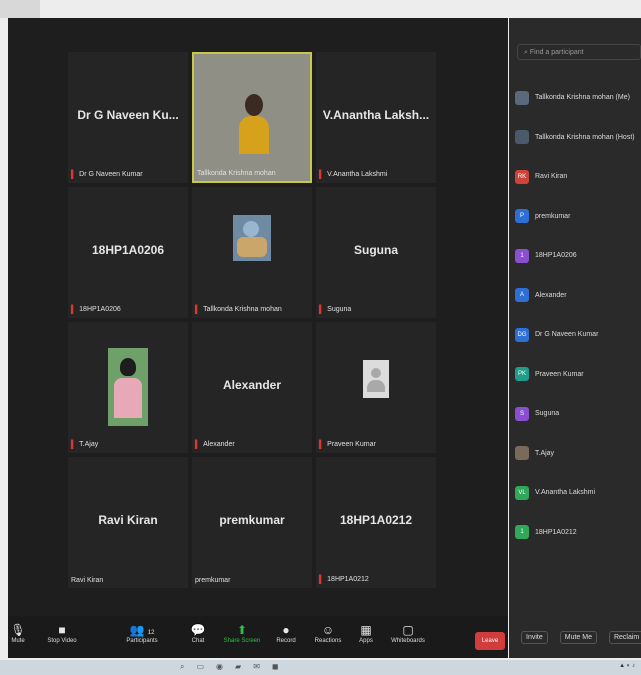  What do you see at coordinates (128, 522) in the screenshot?
I see `video-tile: Ravi Kiran Ravi Kiran` at bounding box center [128, 522].